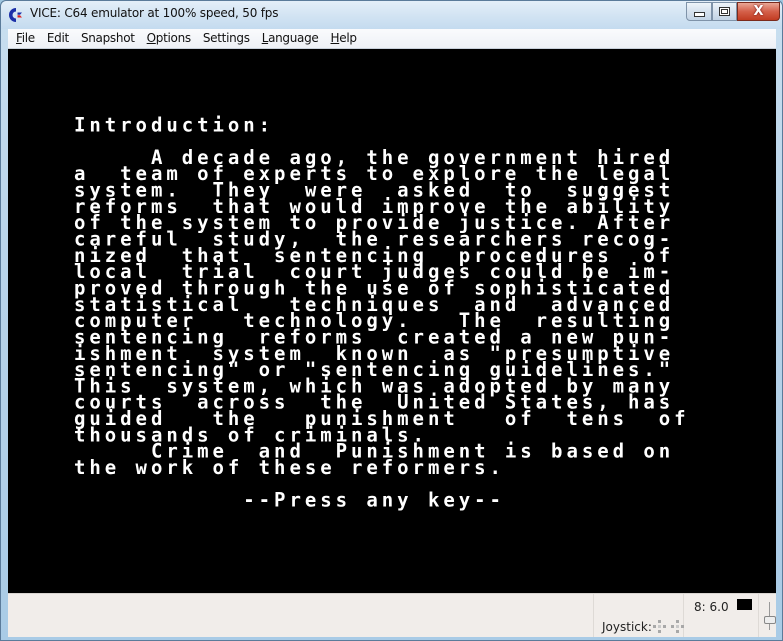 The image size is (783, 641). I want to click on menu-options: Options, so click(169, 38).